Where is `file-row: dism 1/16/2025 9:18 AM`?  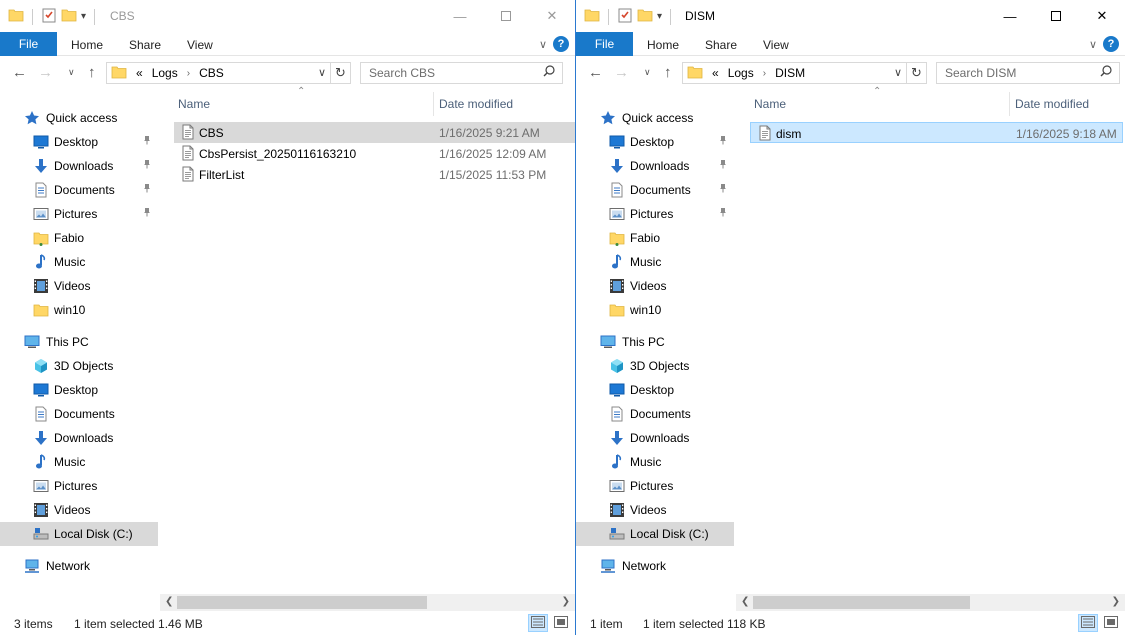 file-row: dism 1/16/2025 9:18 AM is located at coordinates (936, 132).